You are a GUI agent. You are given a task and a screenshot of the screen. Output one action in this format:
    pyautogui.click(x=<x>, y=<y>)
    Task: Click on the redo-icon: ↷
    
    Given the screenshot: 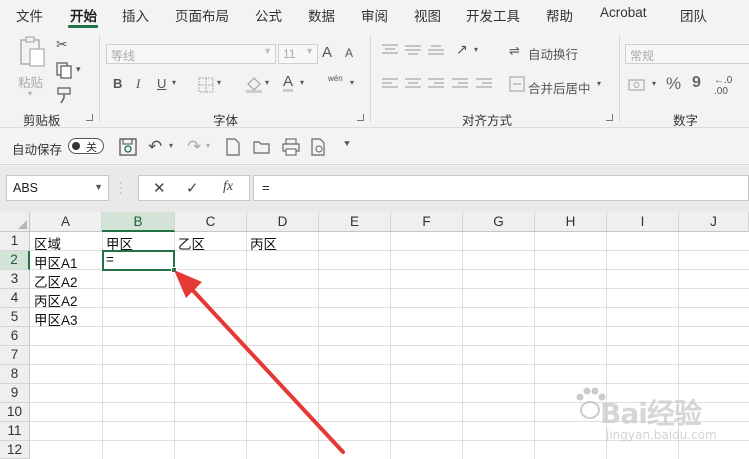 What is the action you would take?
    pyautogui.click(x=194, y=147)
    